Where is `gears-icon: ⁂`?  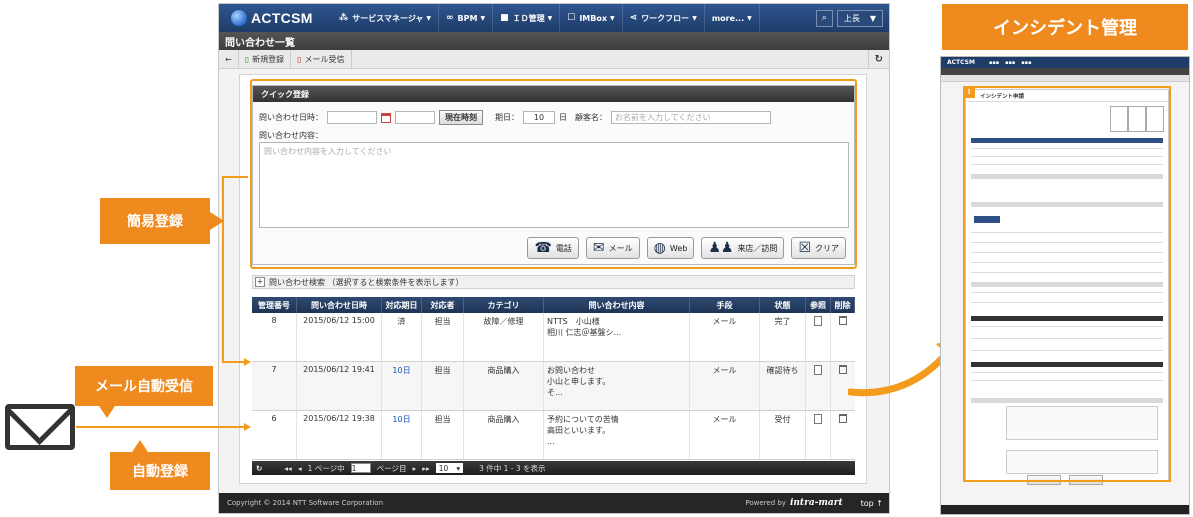
gears-icon: ⁂ is located at coordinates (344, 18).